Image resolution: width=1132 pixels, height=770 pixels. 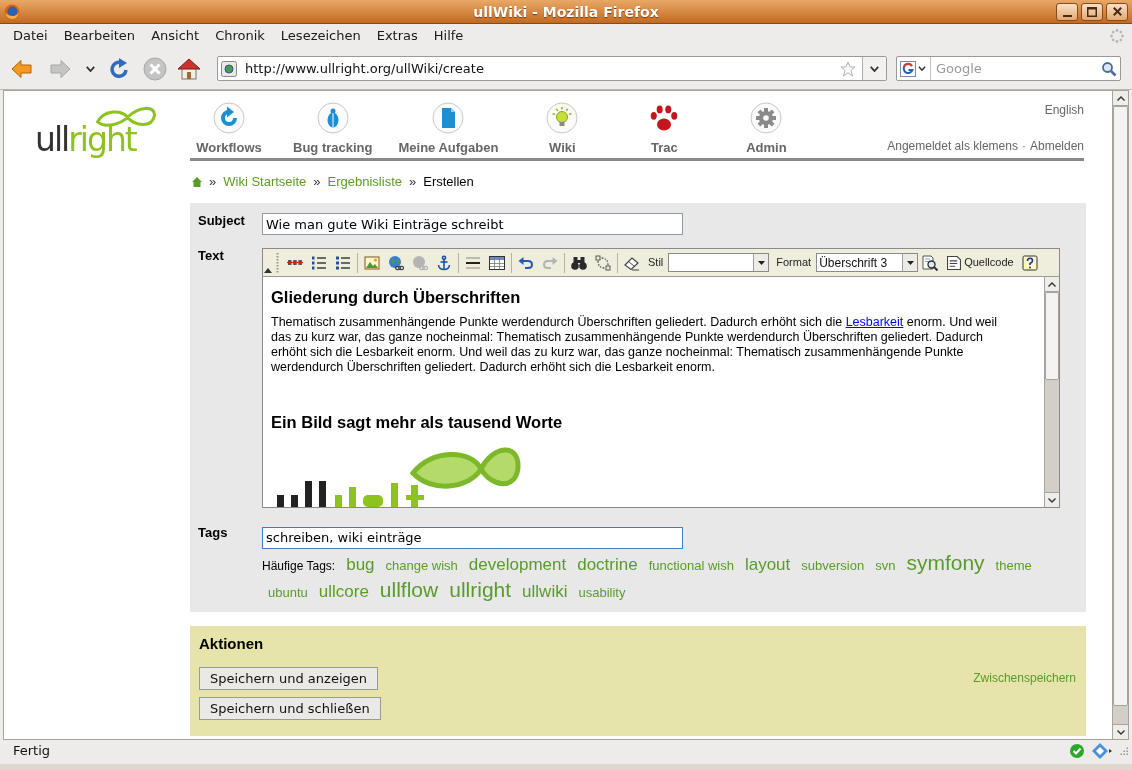 What do you see at coordinates (265, 182) in the screenshot?
I see `breadcrumb-link: Wiki Startseite` at bounding box center [265, 182].